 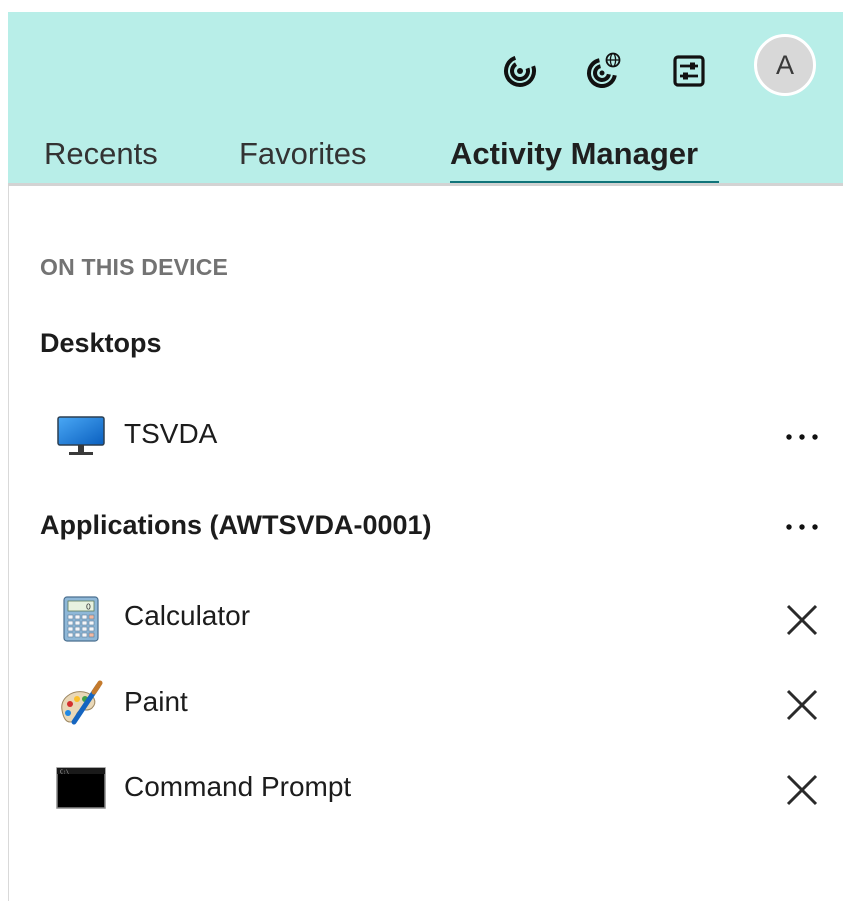 I want to click on app-calculator-label: Calculator, so click(x=187, y=616).